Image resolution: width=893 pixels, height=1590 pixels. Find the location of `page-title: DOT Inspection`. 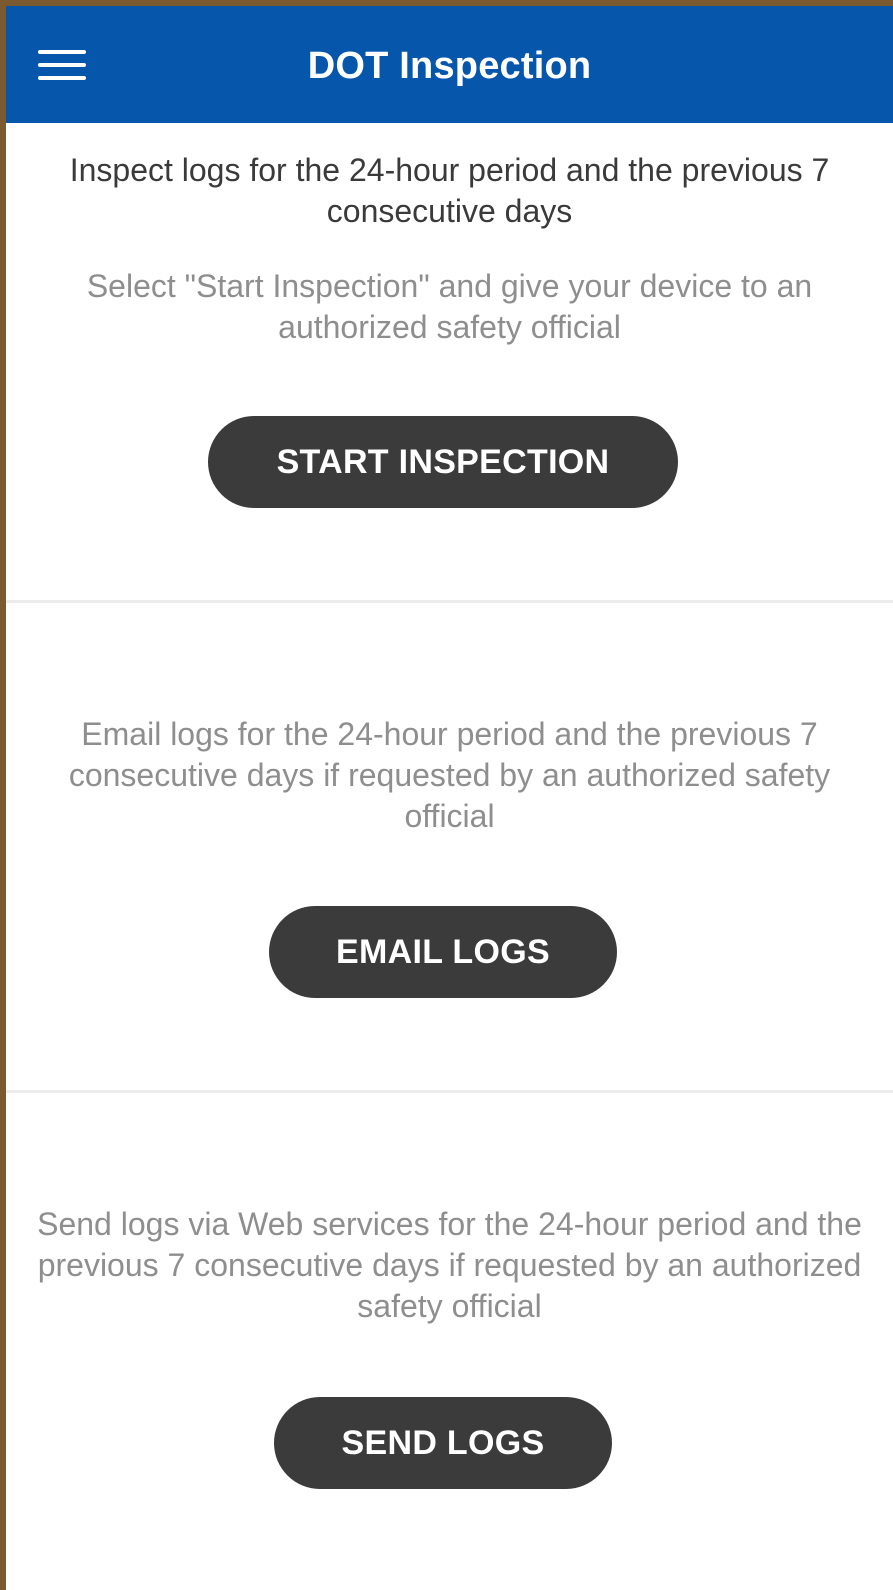

page-title: DOT Inspection is located at coordinates (449, 66).